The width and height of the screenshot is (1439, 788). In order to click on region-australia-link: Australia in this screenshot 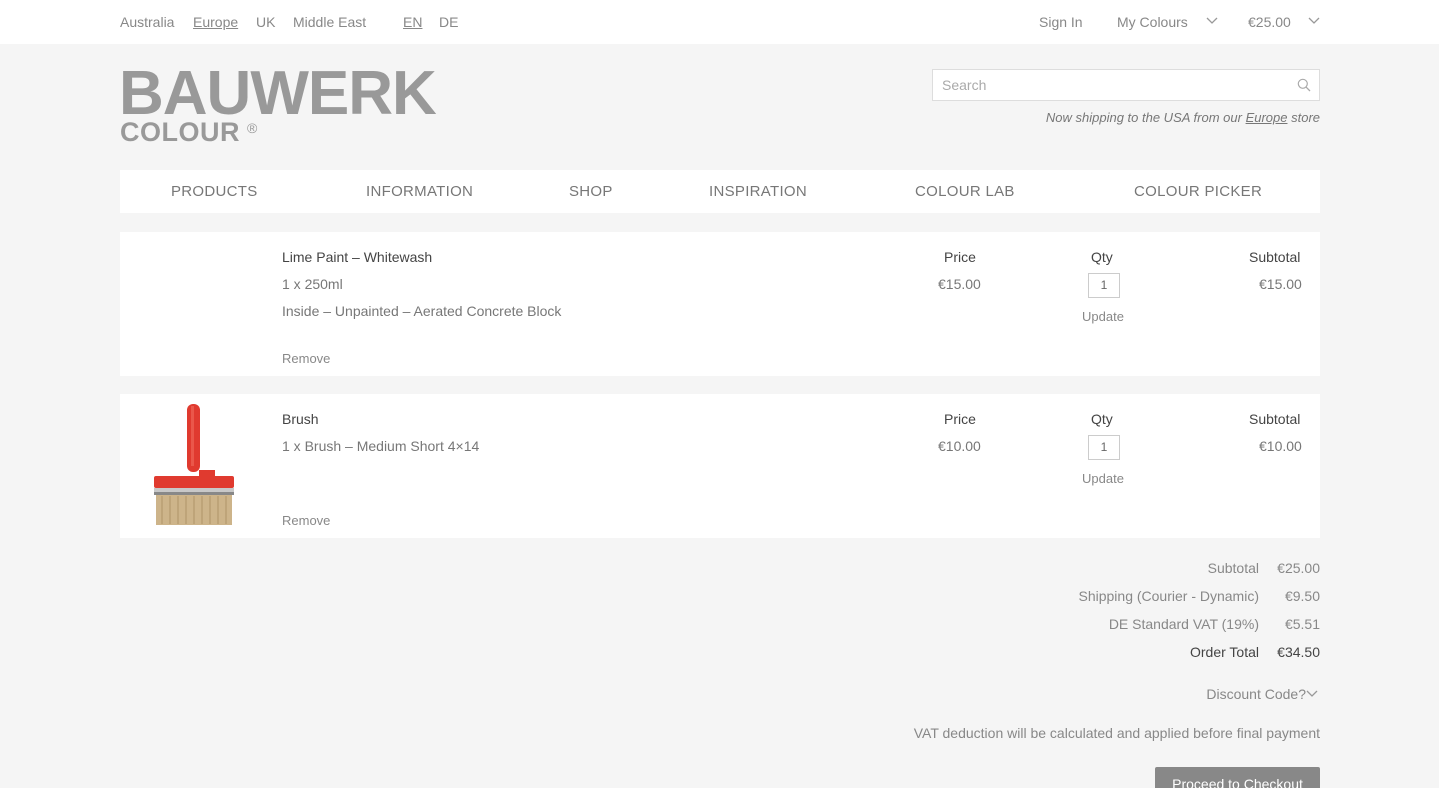, I will do `click(147, 22)`.